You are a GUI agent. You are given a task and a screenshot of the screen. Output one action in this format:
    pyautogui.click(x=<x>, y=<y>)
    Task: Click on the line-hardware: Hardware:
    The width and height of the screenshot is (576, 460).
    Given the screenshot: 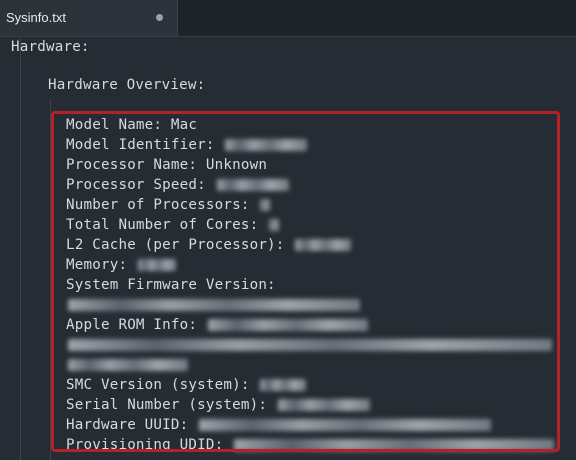 What is the action you would take?
    pyautogui.click(x=50, y=47)
    